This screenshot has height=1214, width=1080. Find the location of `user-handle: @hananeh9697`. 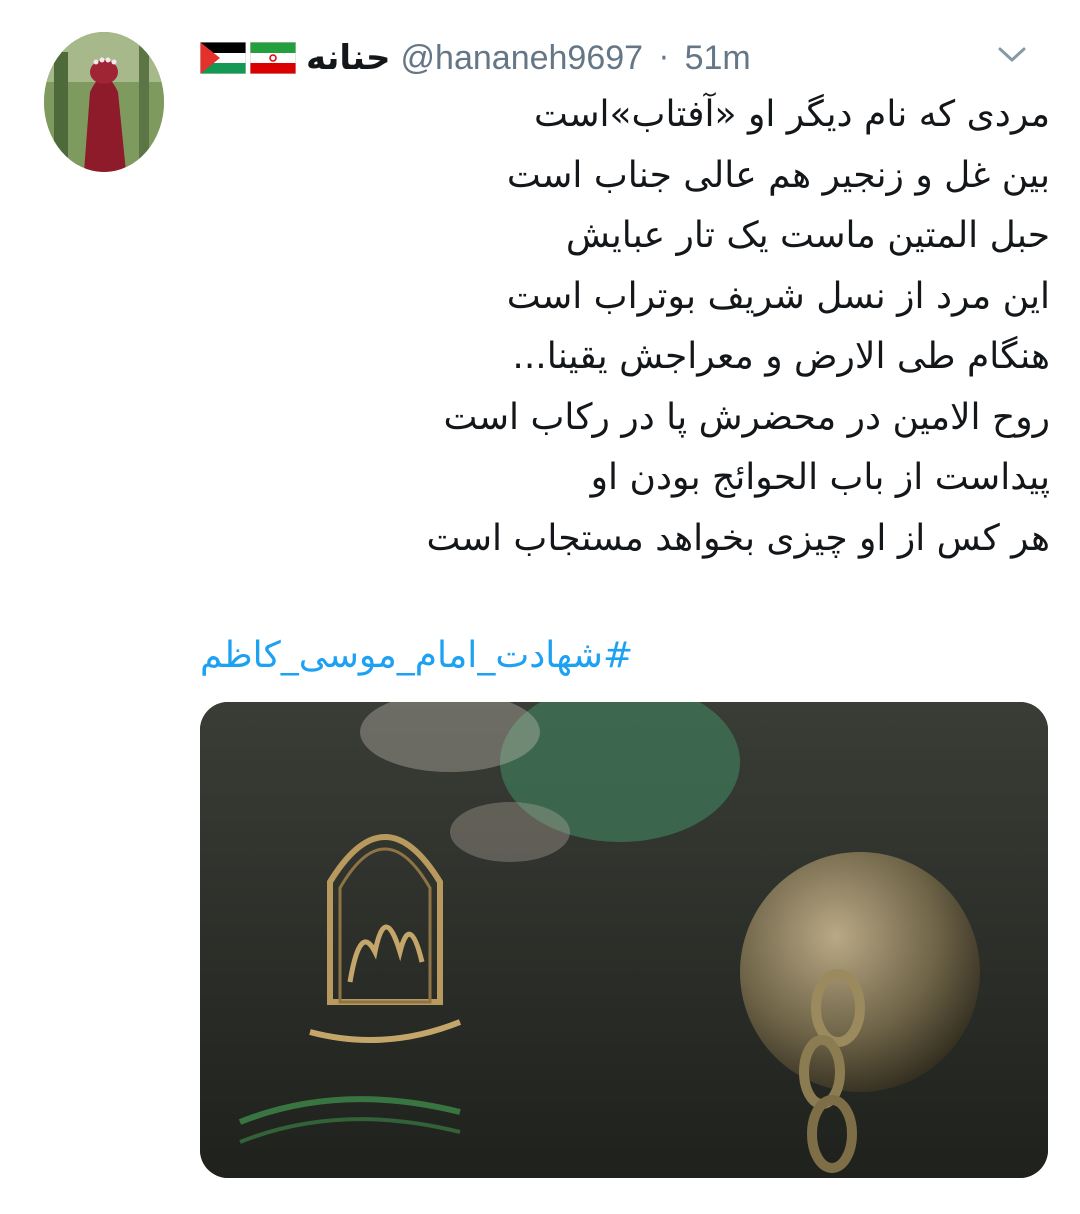

user-handle: @hananeh9697 is located at coordinates (522, 58).